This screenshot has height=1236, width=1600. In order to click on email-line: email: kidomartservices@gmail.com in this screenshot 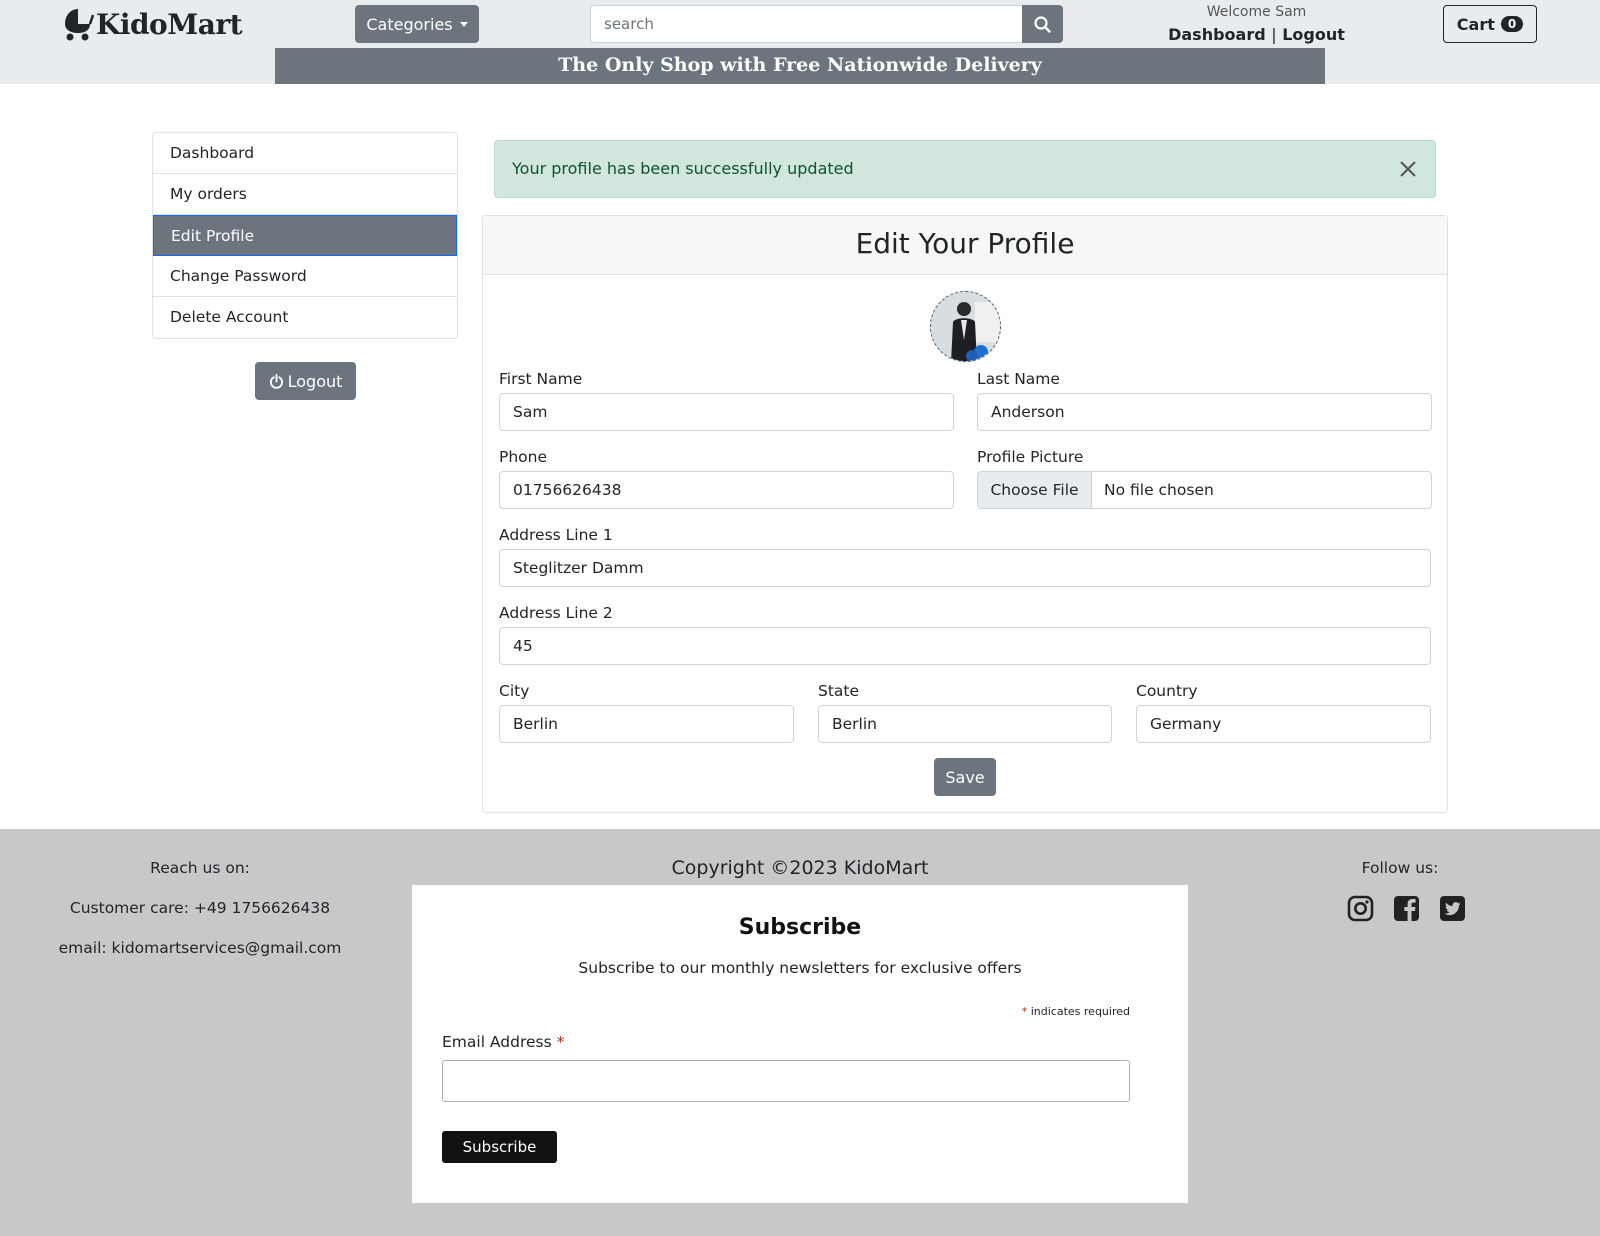, I will do `click(200, 959)`.